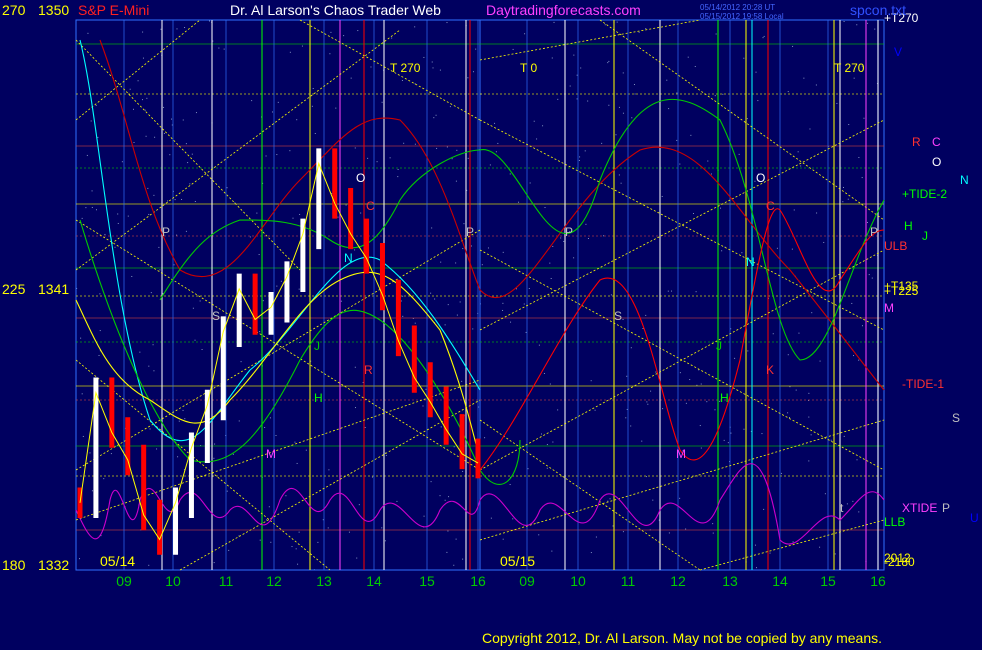  What do you see at coordinates (925, 236) in the screenshot?
I see `right-margin-label: J` at bounding box center [925, 236].